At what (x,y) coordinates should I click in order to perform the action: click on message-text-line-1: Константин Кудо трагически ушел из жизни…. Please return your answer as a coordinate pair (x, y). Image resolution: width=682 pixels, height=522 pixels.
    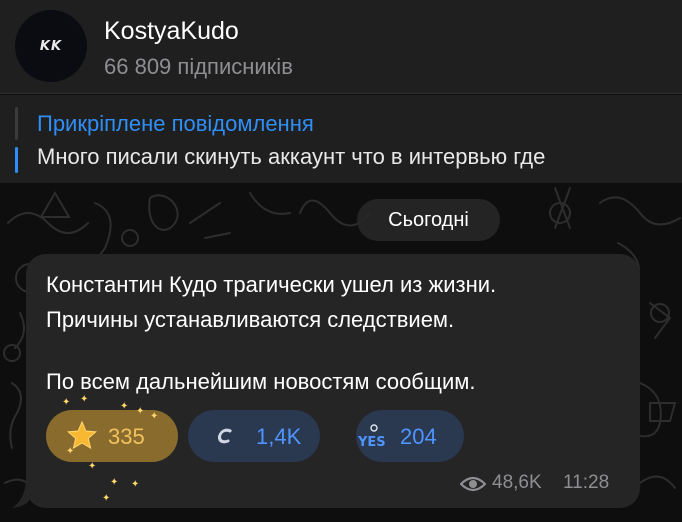
    Looking at the image, I should click on (271, 284).